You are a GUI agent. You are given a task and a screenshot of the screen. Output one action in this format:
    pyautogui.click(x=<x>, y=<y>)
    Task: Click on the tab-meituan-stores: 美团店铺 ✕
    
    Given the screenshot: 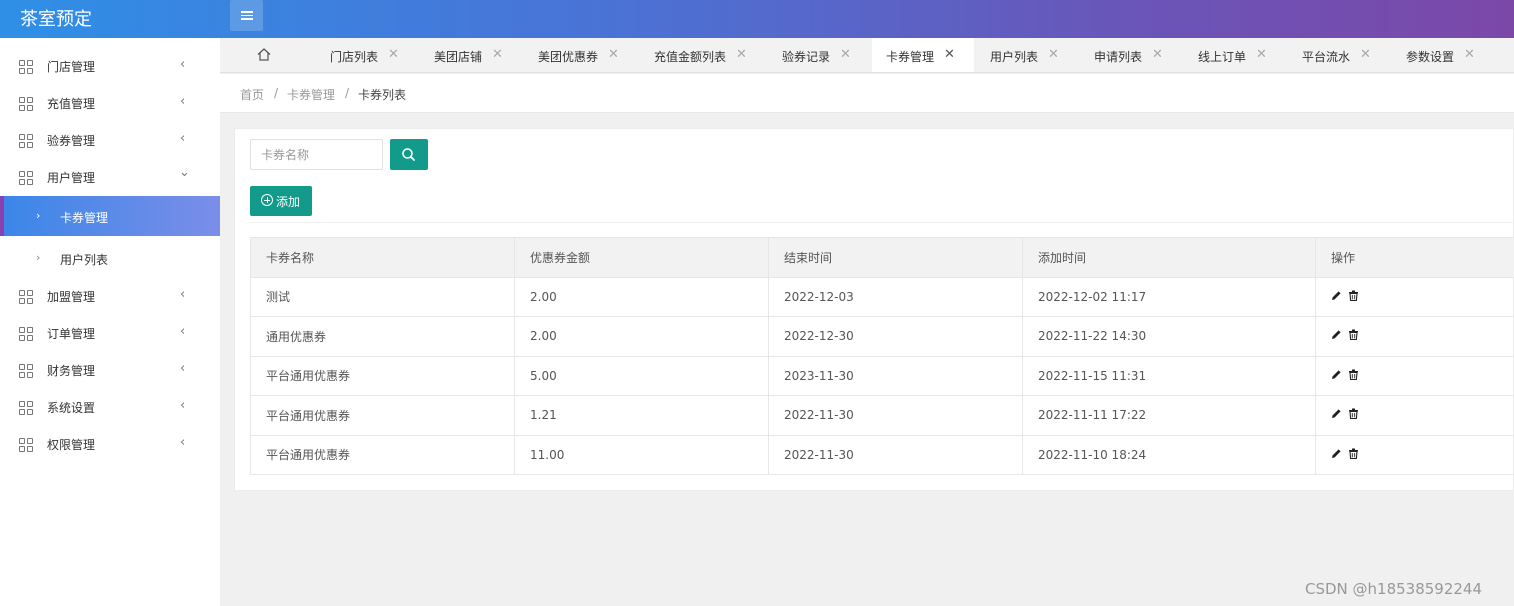 What is the action you would take?
    pyautogui.click(x=462, y=55)
    